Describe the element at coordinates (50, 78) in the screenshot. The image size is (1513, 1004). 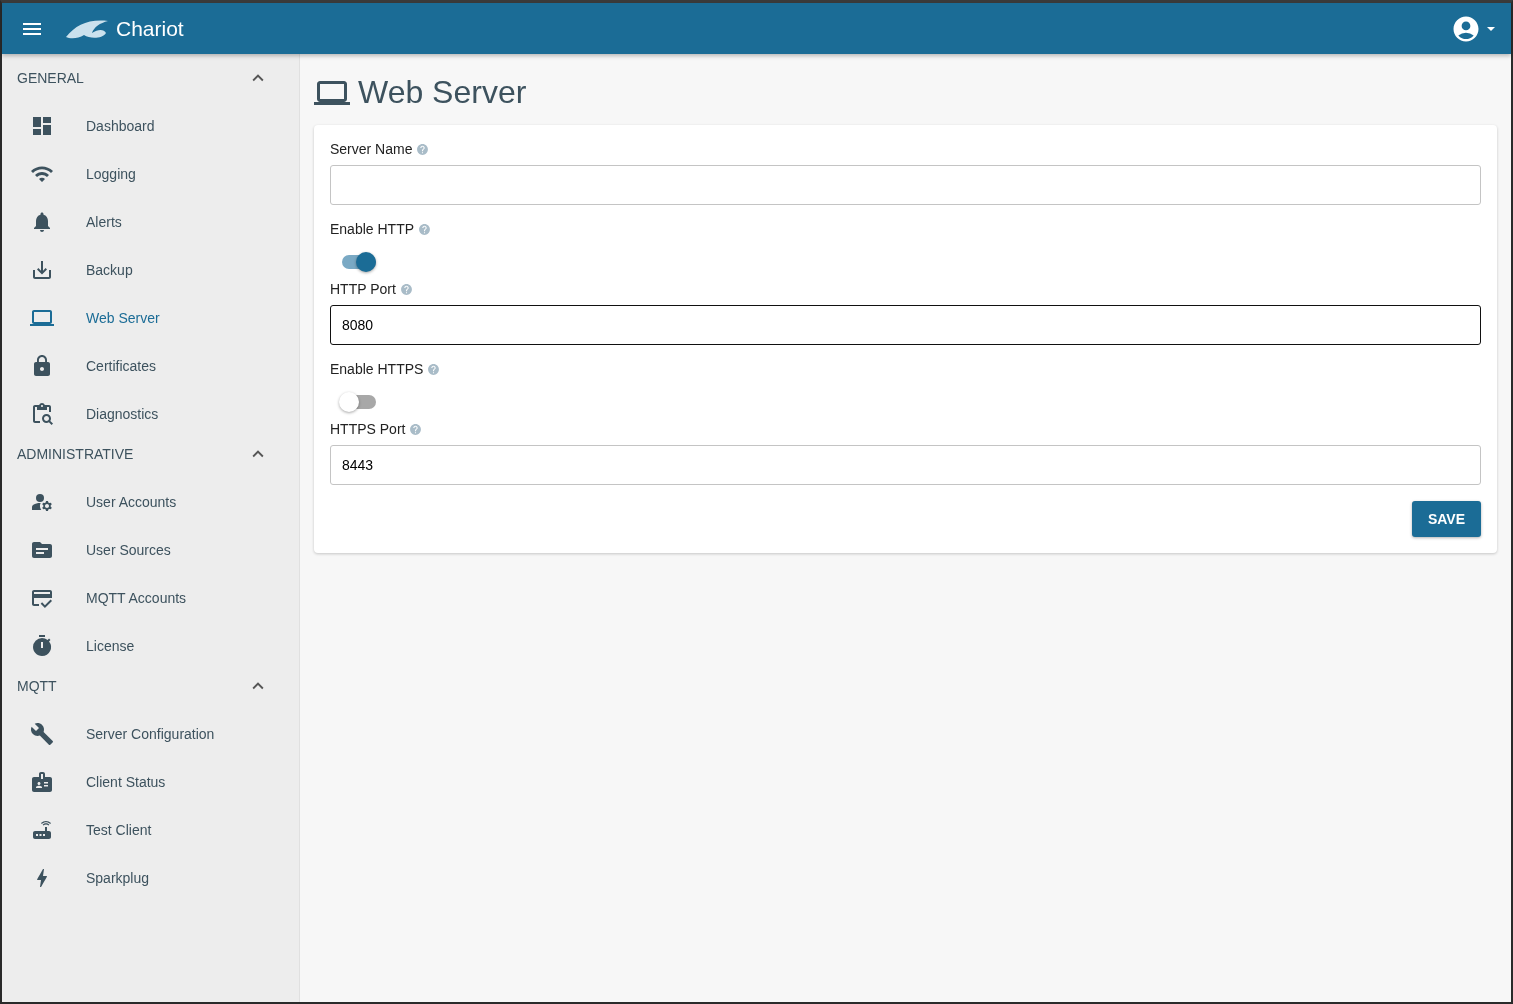
I see `section-heading: GENERAL` at that location.